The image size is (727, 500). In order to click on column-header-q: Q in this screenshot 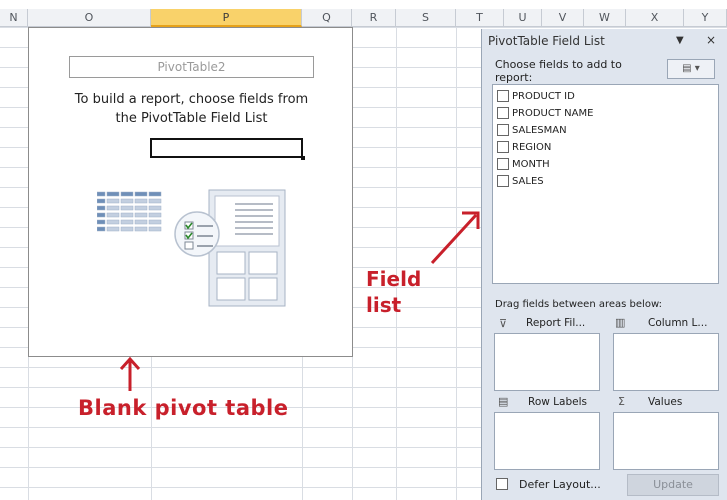, I will do `click(327, 18)`.